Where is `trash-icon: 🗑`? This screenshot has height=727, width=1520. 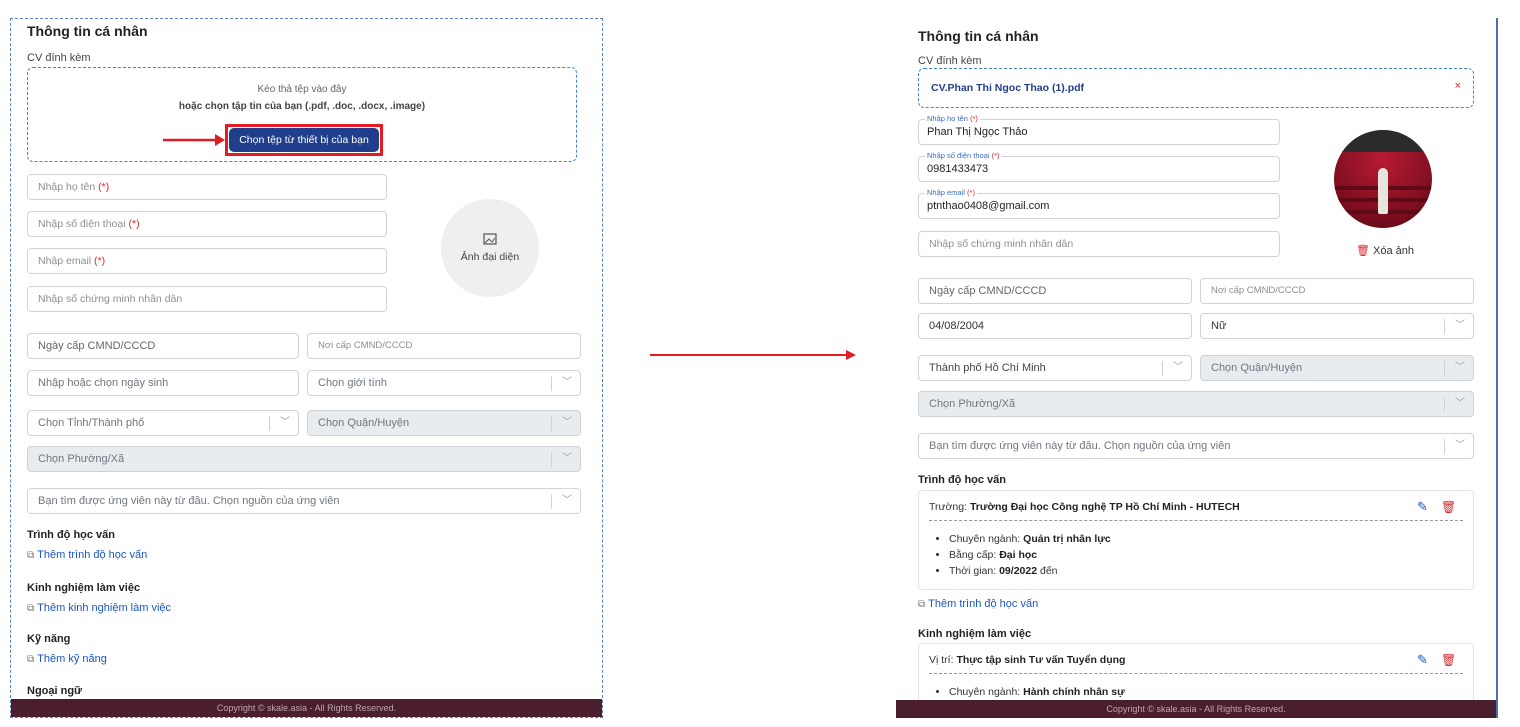
trash-icon: 🗑 is located at coordinates (1363, 251).